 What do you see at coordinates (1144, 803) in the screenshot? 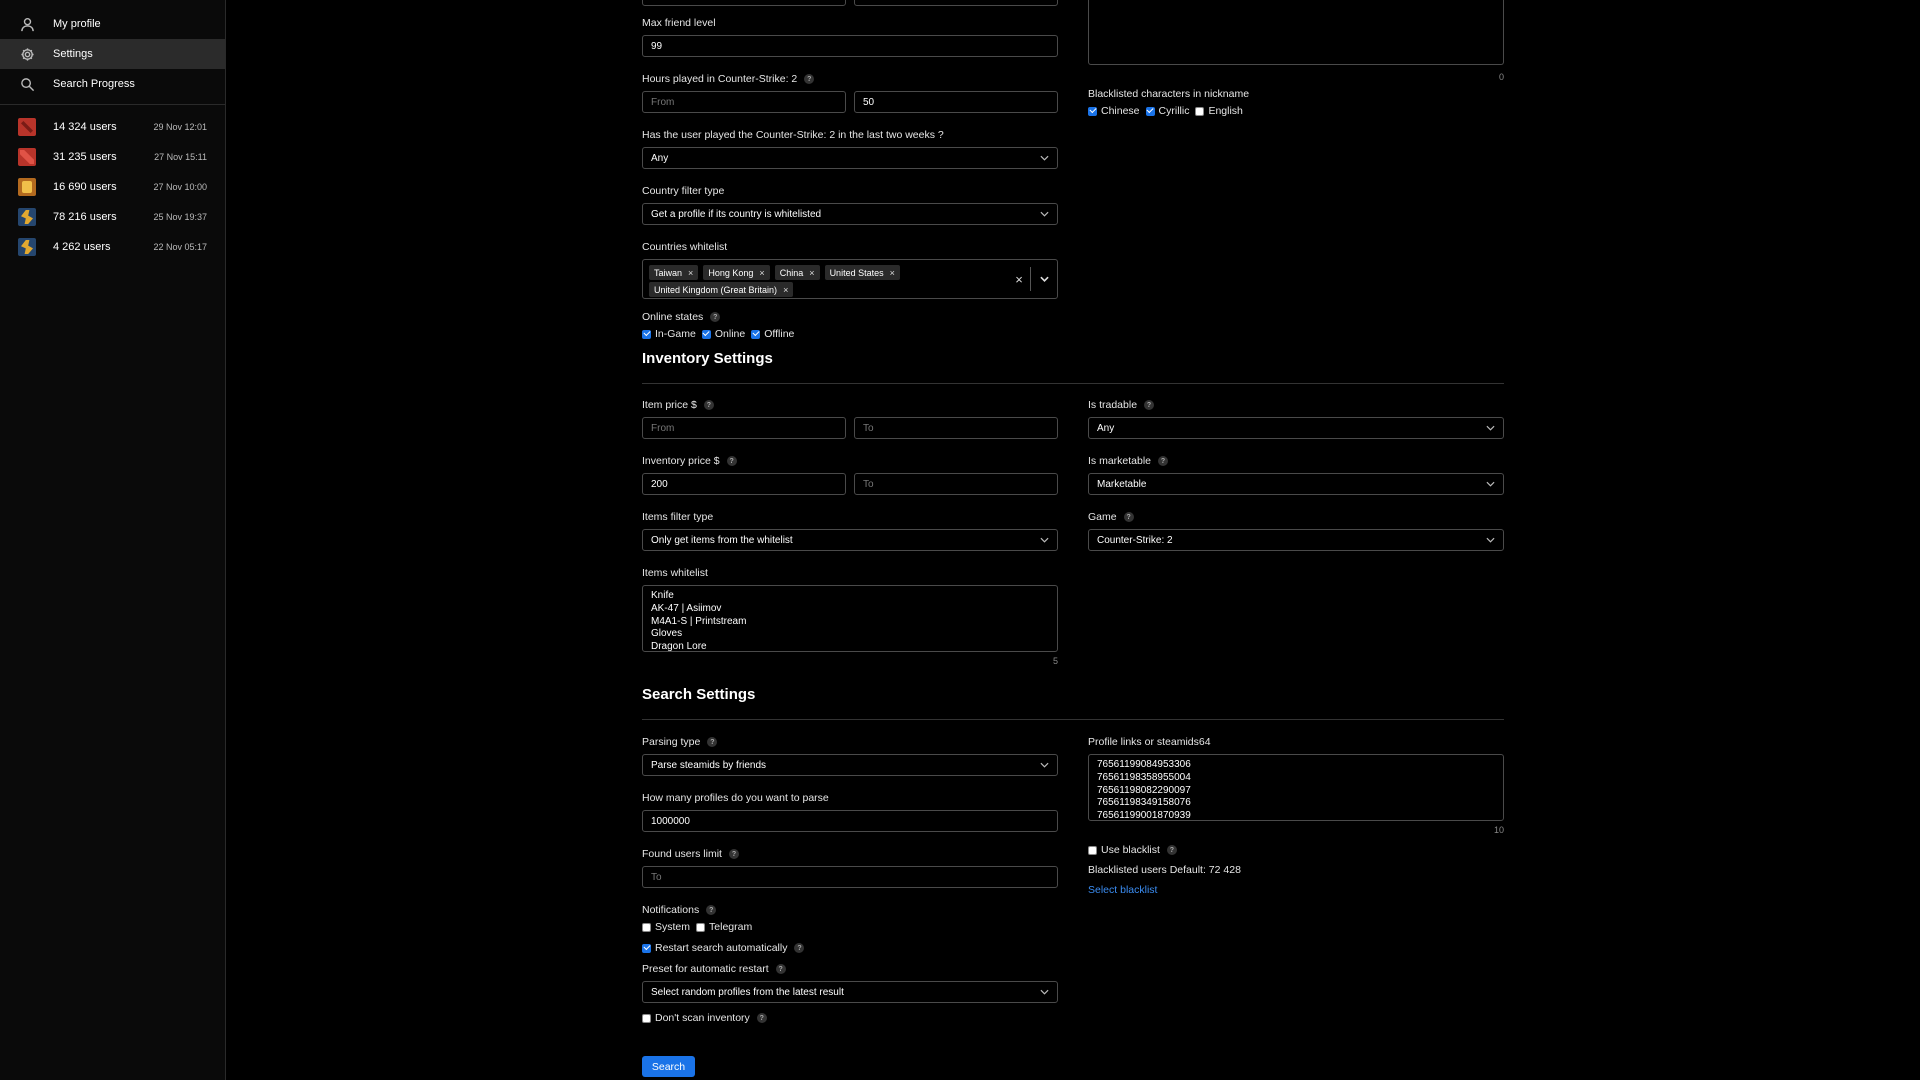
I see `steamid-line: 76561198349158076` at bounding box center [1144, 803].